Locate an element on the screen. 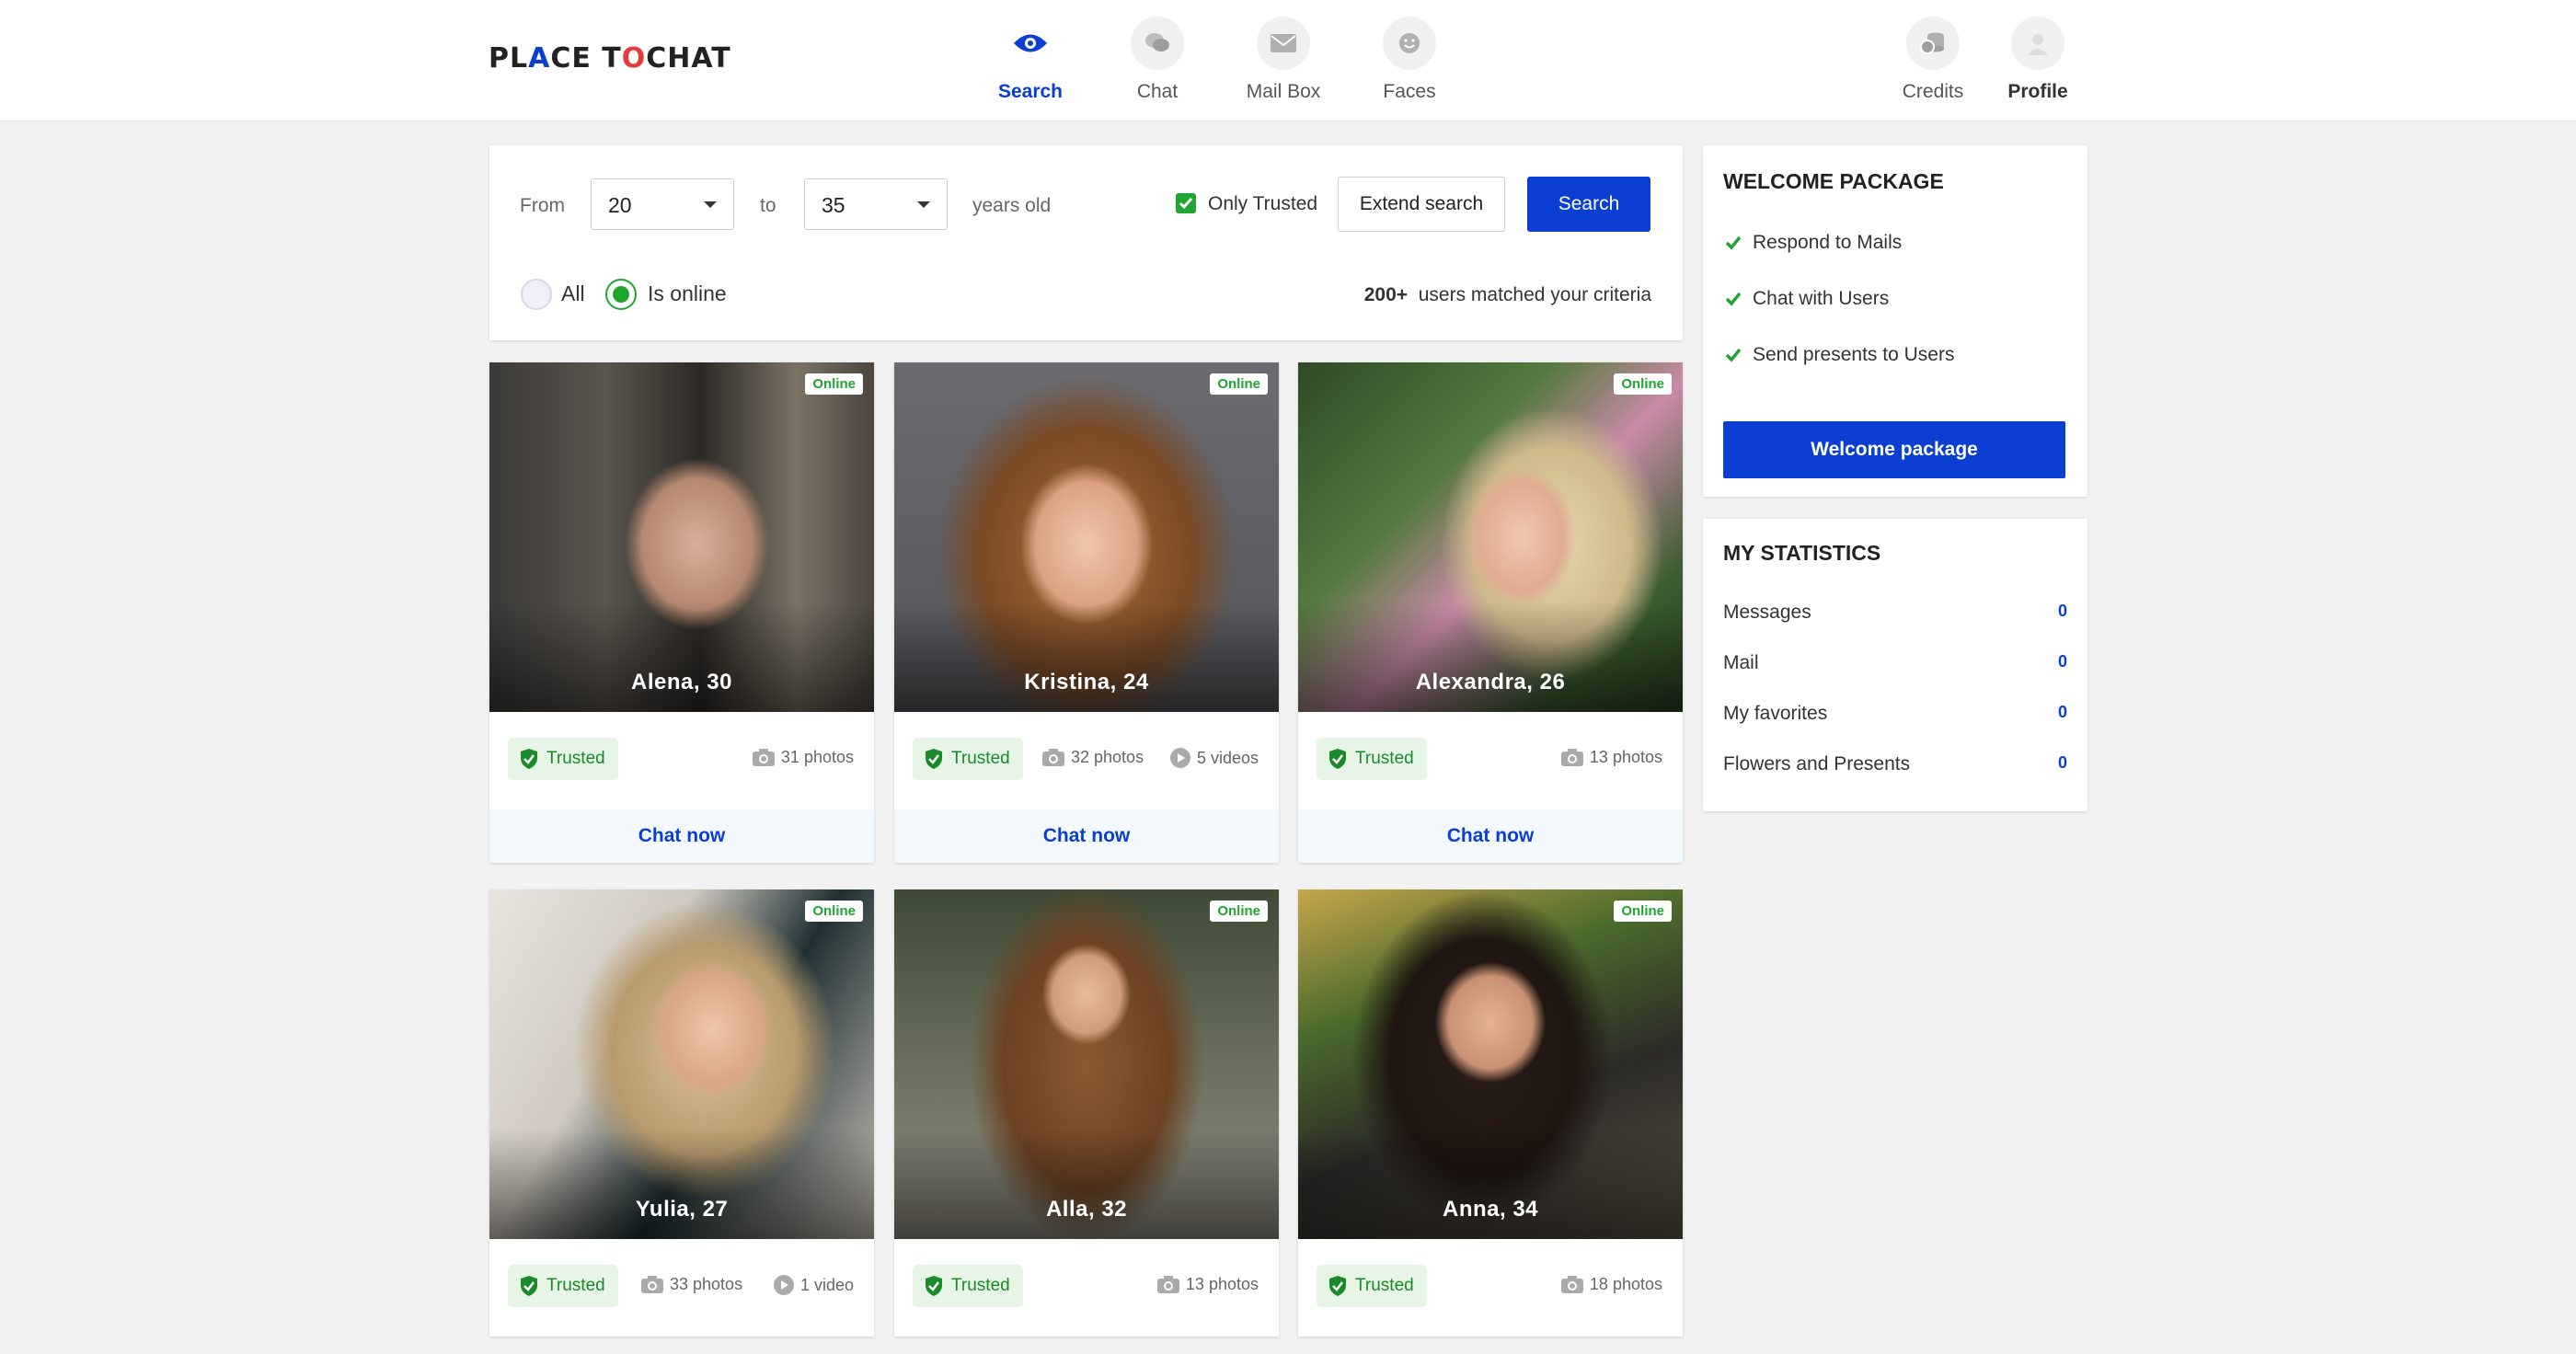 This screenshot has height=1354, width=2576. profile-photo: Online Alexandra, 26 is located at coordinates (1490, 537).